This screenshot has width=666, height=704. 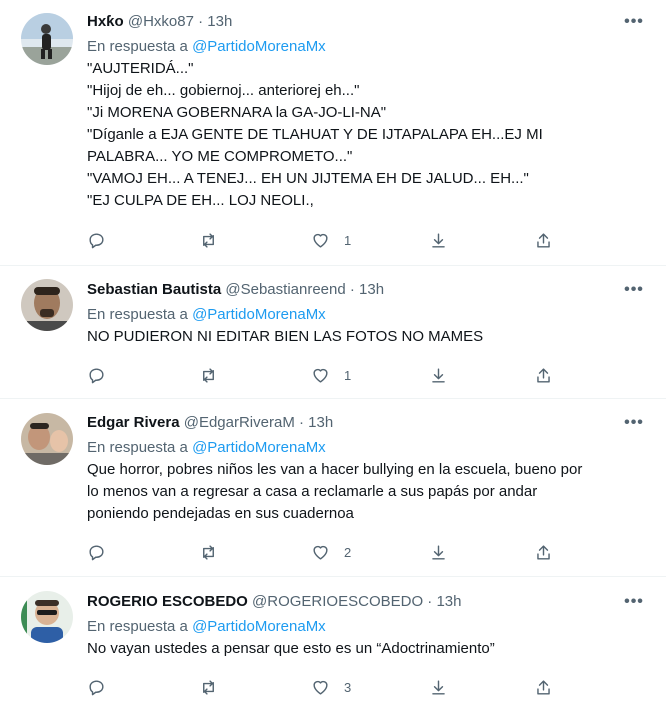 What do you see at coordinates (348, 552) in the screenshot?
I see `like-count: 2` at bounding box center [348, 552].